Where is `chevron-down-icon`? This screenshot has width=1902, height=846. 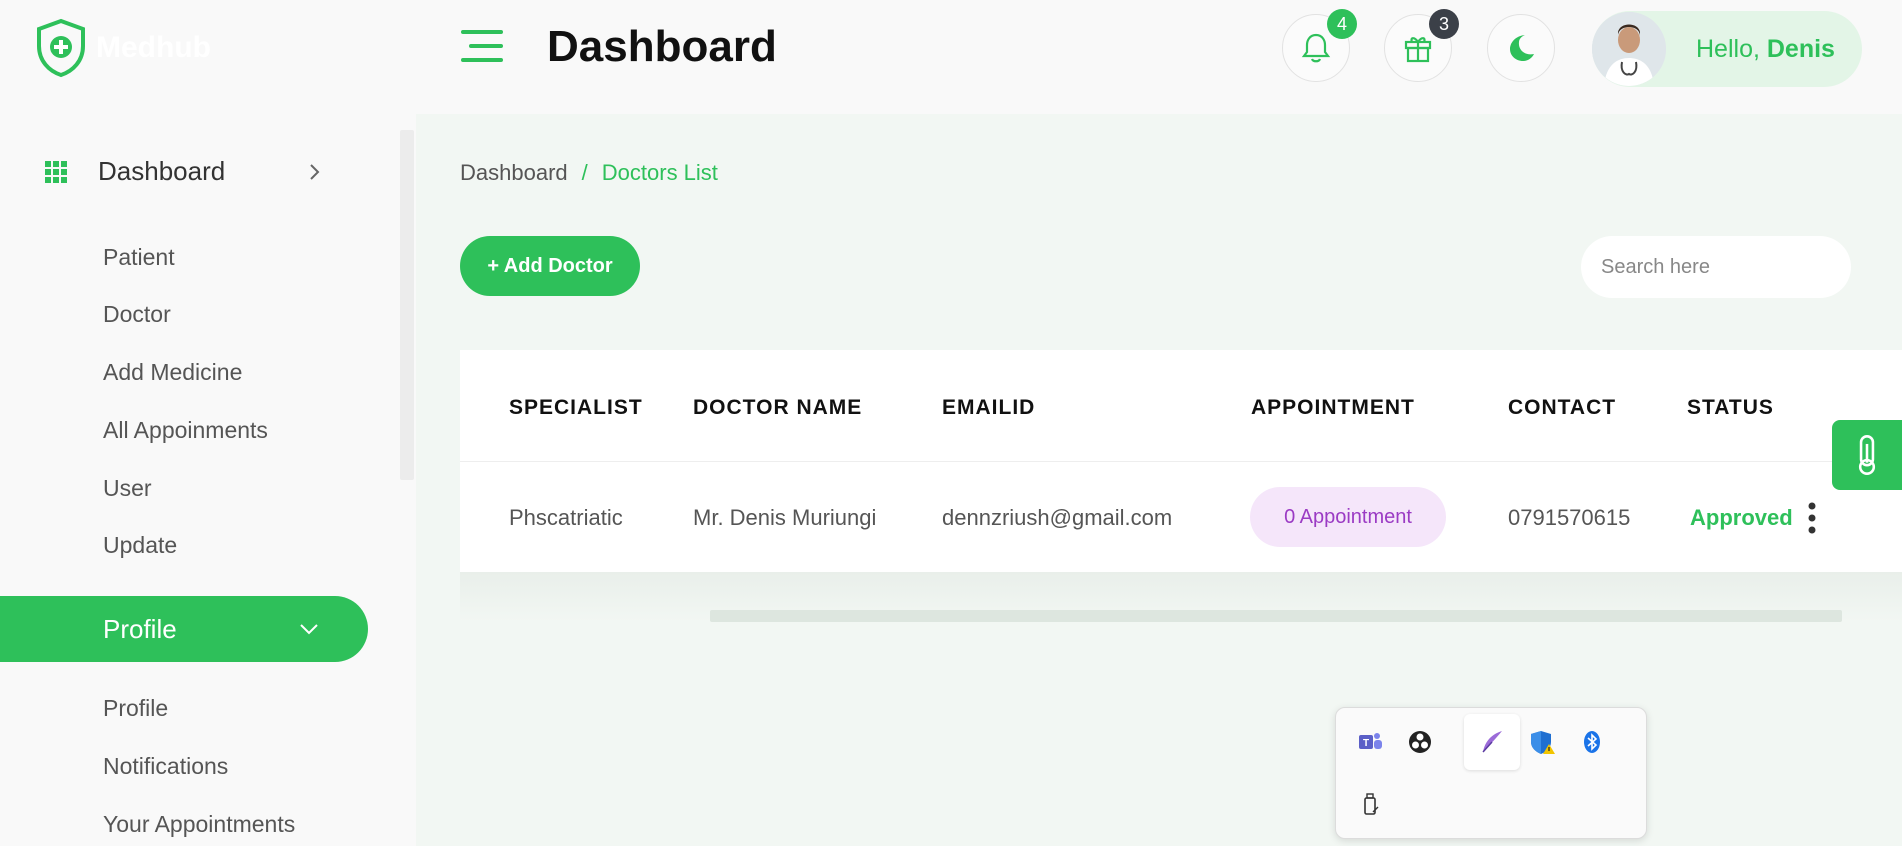 chevron-down-icon is located at coordinates (309, 629).